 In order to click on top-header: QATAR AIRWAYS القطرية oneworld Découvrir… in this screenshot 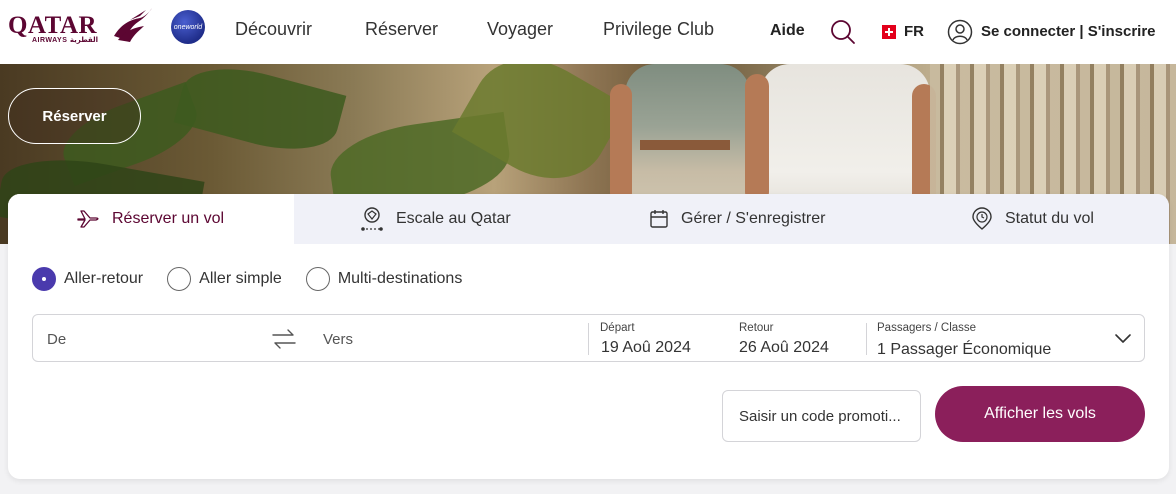, I will do `click(588, 32)`.